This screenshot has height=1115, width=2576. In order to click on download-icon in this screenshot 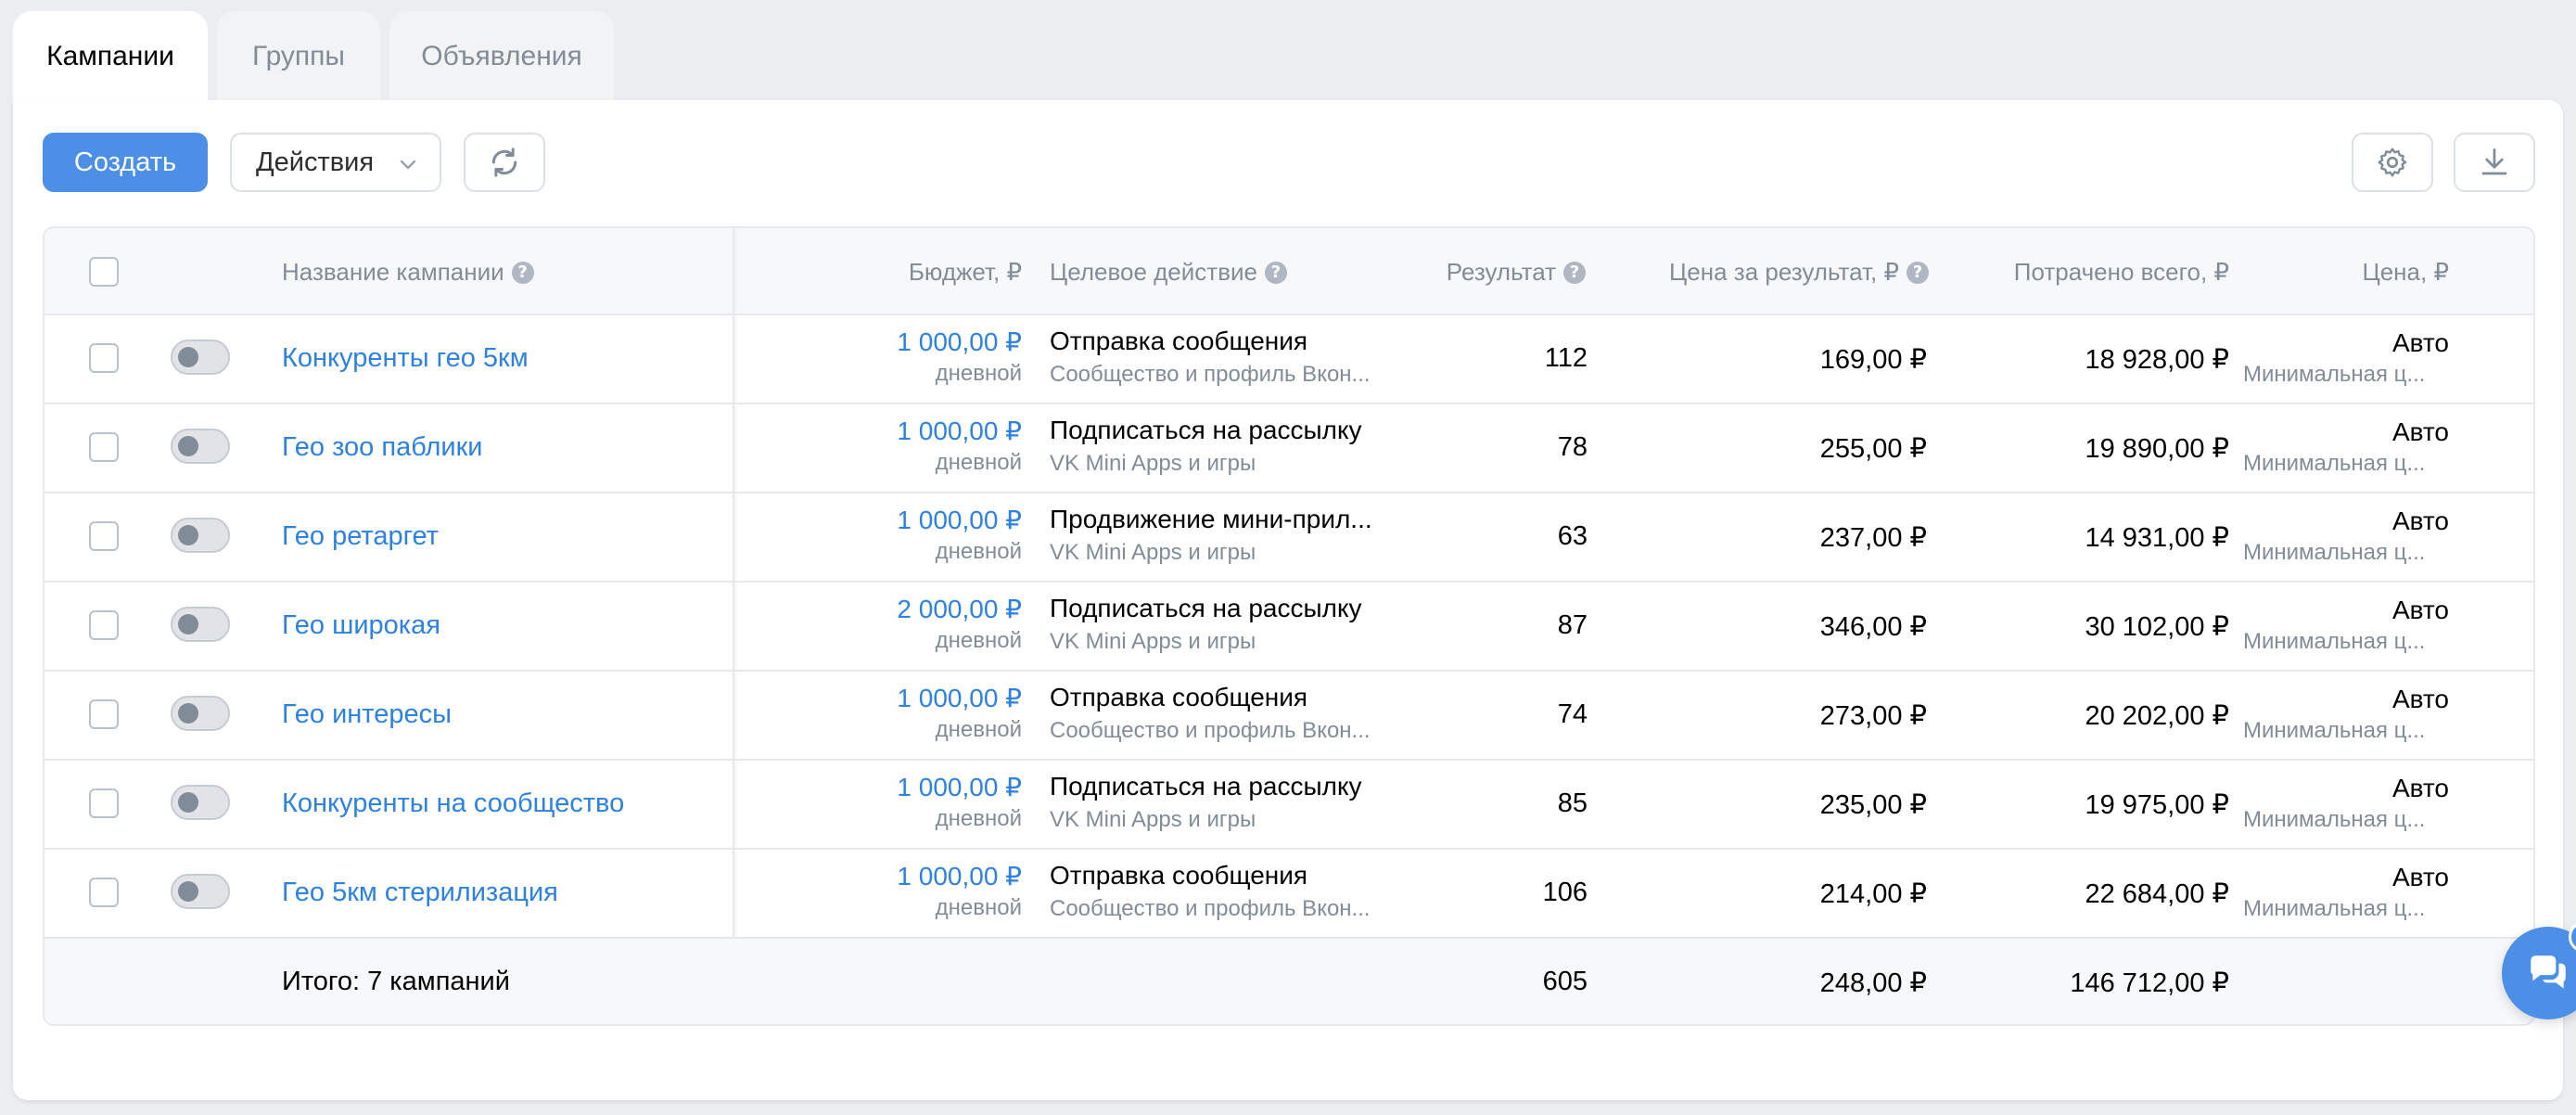, I will do `click(2494, 161)`.